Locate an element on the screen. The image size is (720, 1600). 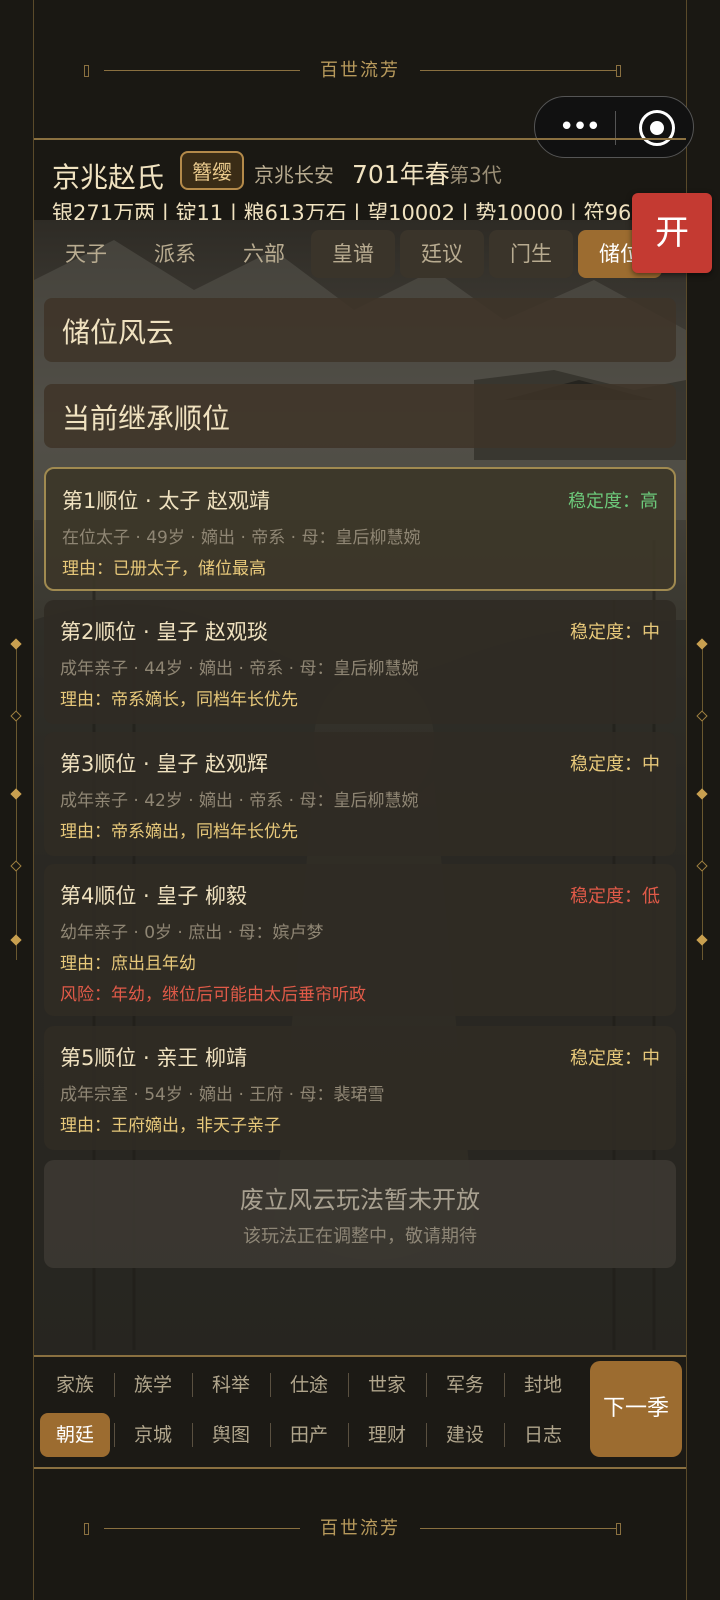
nav-shijia: 世家 is located at coordinates (387, 1385).